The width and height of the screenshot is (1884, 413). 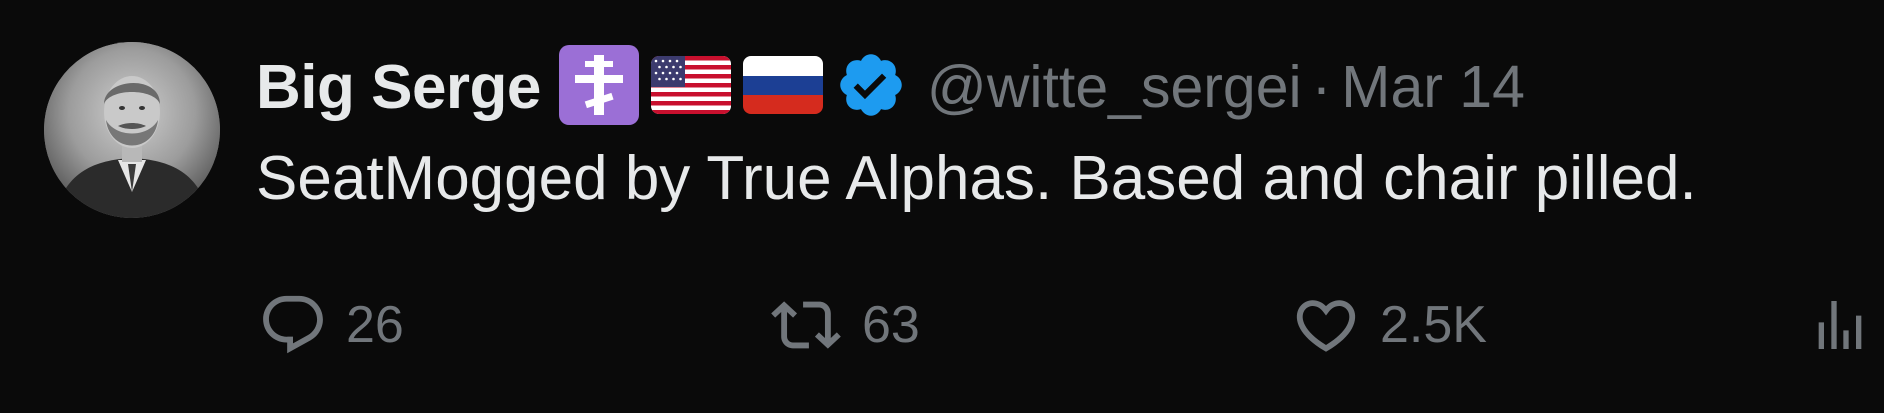 What do you see at coordinates (1433, 325) in the screenshot?
I see `like-count: 2.5K` at bounding box center [1433, 325].